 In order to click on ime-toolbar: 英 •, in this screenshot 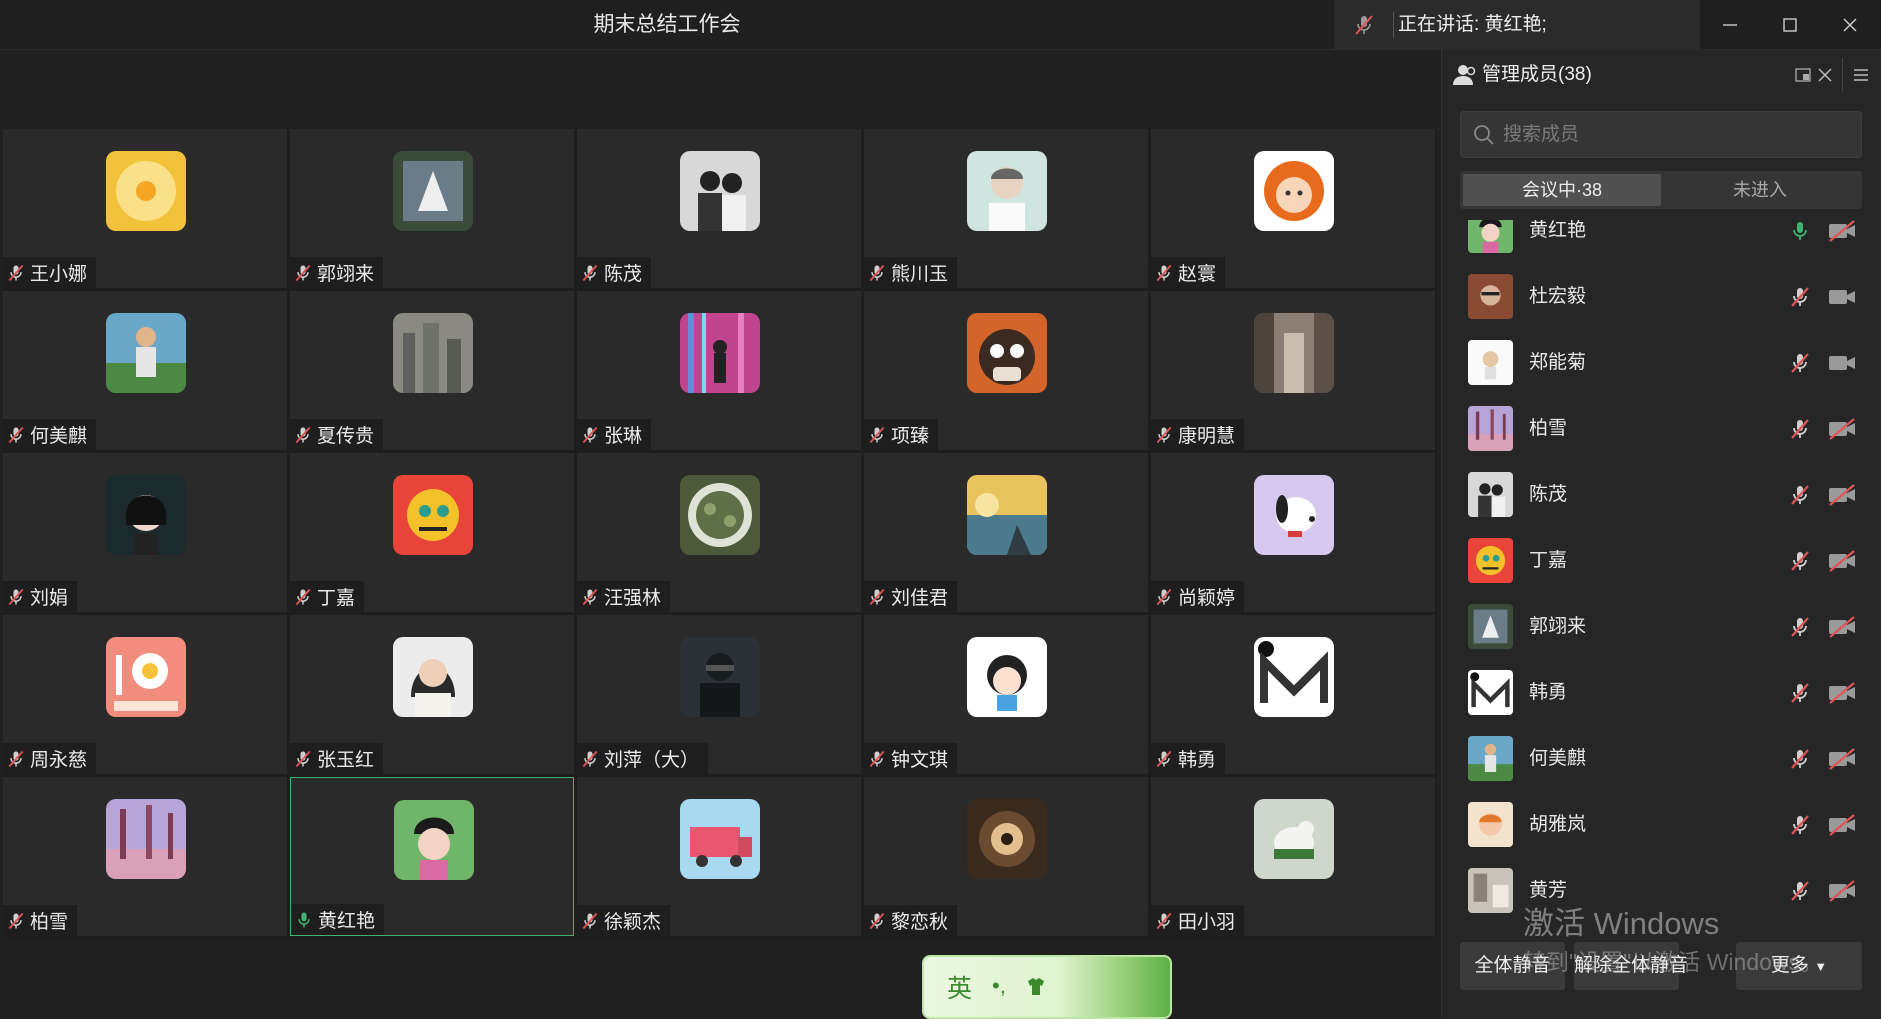, I will do `click(1047, 987)`.